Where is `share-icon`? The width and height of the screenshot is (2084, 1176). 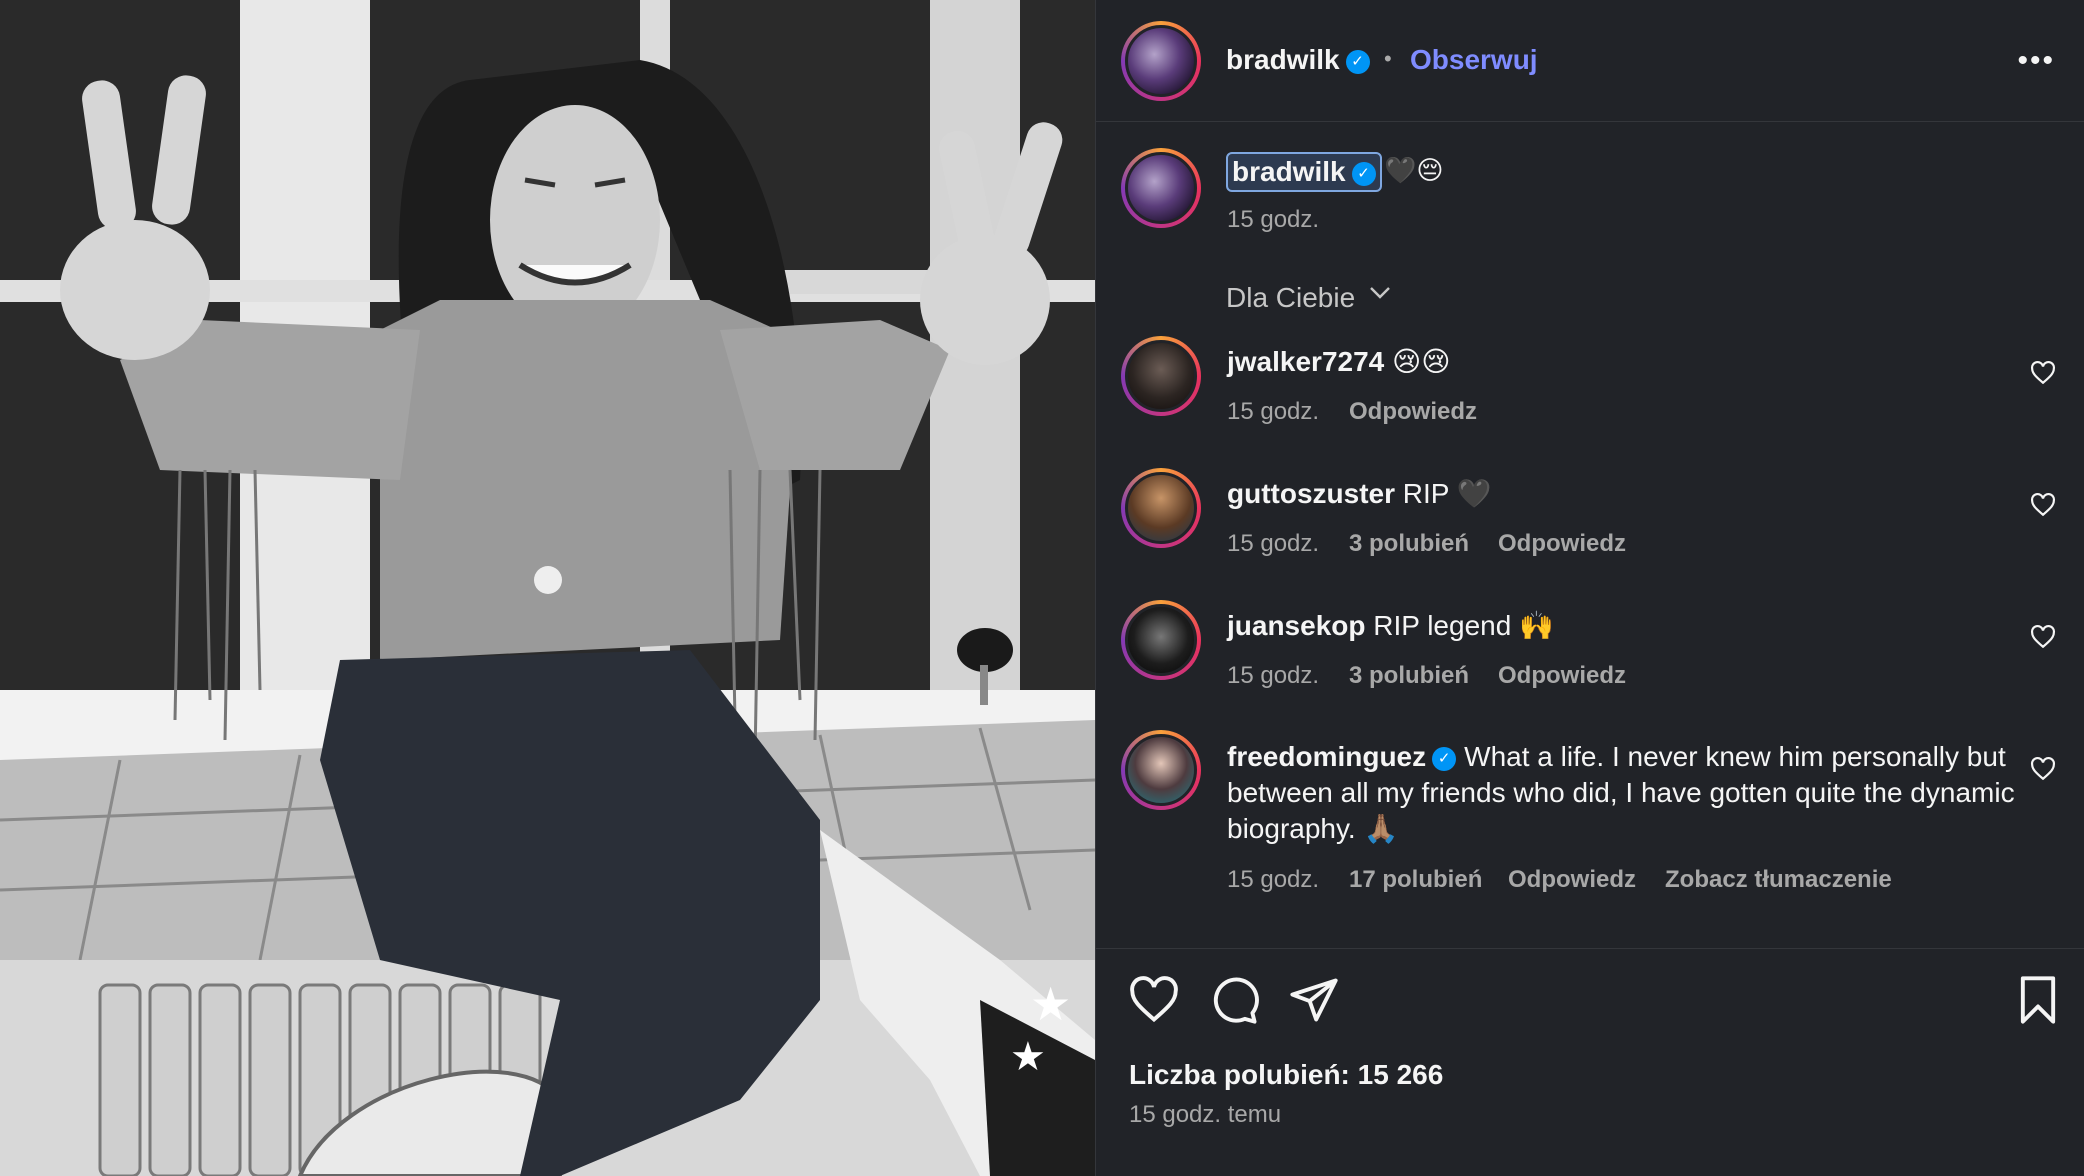
share-icon is located at coordinates (1314, 1000).